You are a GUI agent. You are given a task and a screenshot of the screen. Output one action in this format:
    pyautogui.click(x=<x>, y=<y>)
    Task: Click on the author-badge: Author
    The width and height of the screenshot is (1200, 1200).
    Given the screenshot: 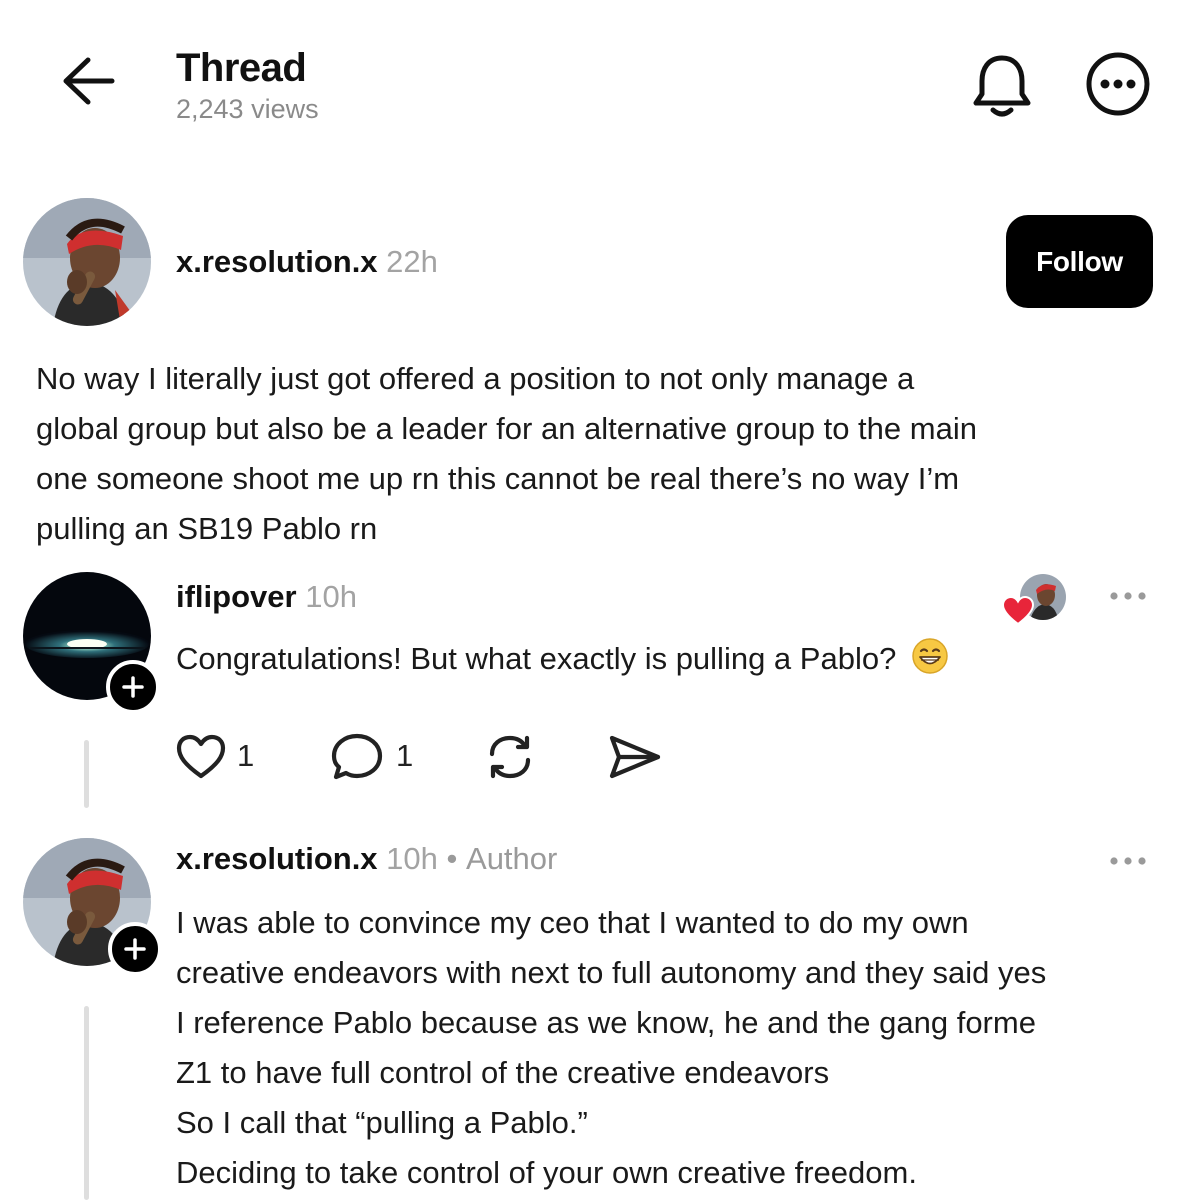 What is the action you would take?
    pyautogui.click(x=512, y=858)
    